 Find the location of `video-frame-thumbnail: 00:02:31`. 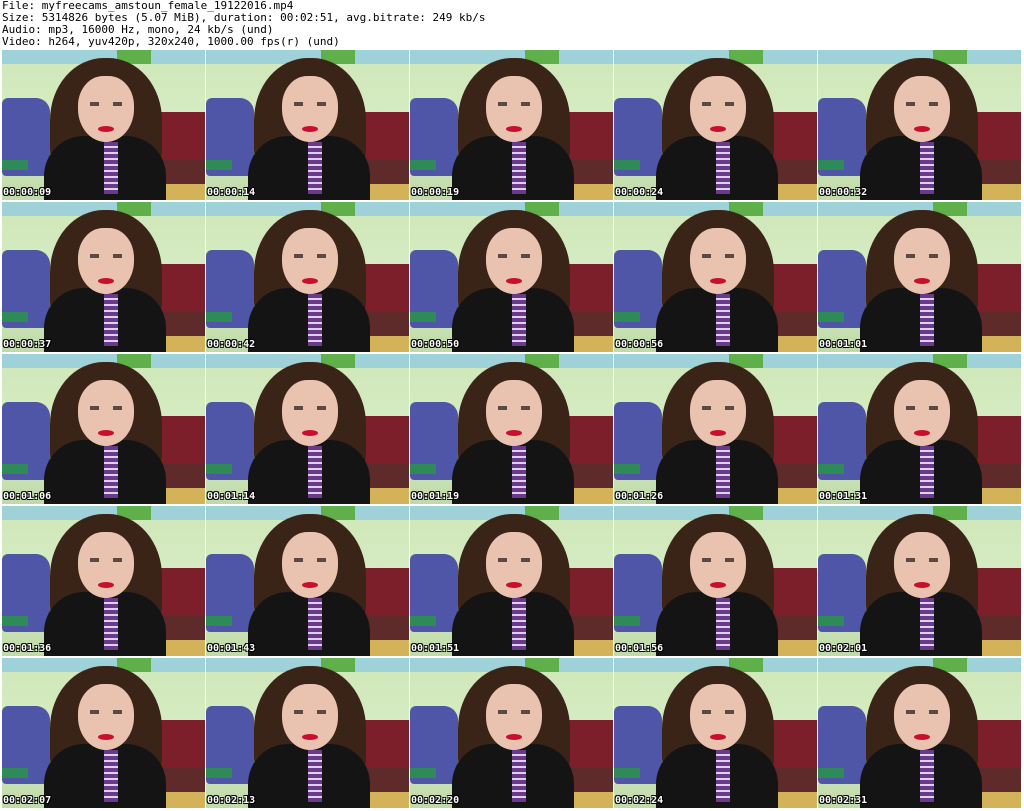

video-frame-thumbnail: 00:02:31 is located at coordinates (919, 733).